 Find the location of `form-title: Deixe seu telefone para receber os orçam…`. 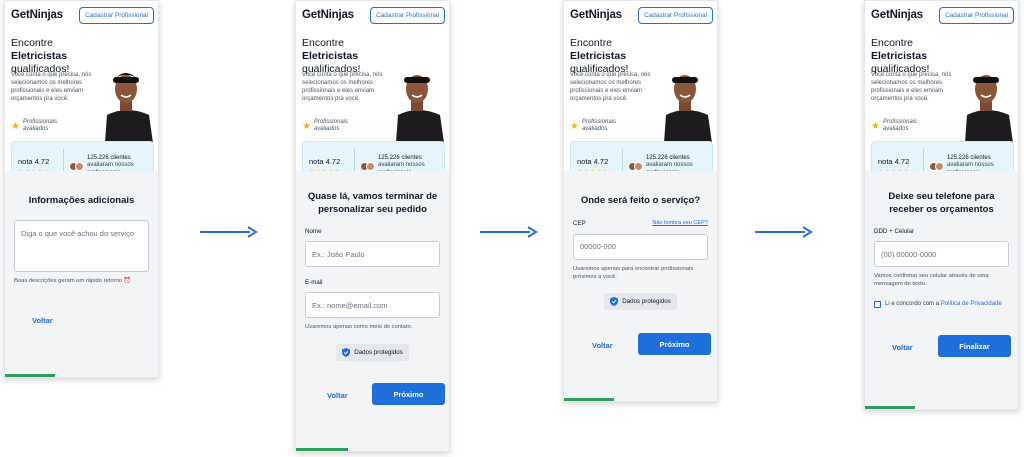

form-title: Deixe seu telefone para receber os orçam… is located at coordinates (941, 203).